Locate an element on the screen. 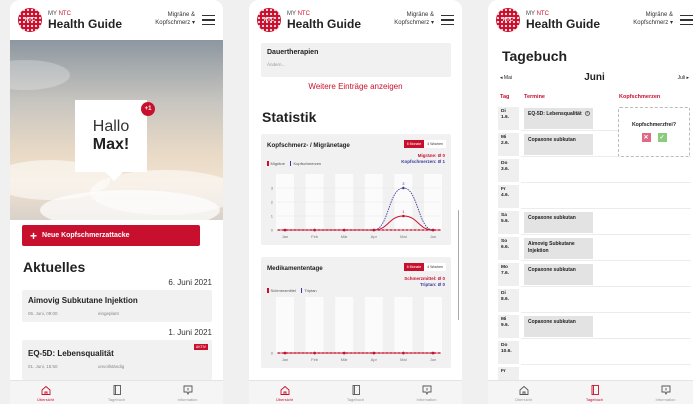  diary-day-cell: Di 1.6. is located at coordinates (508, 118).